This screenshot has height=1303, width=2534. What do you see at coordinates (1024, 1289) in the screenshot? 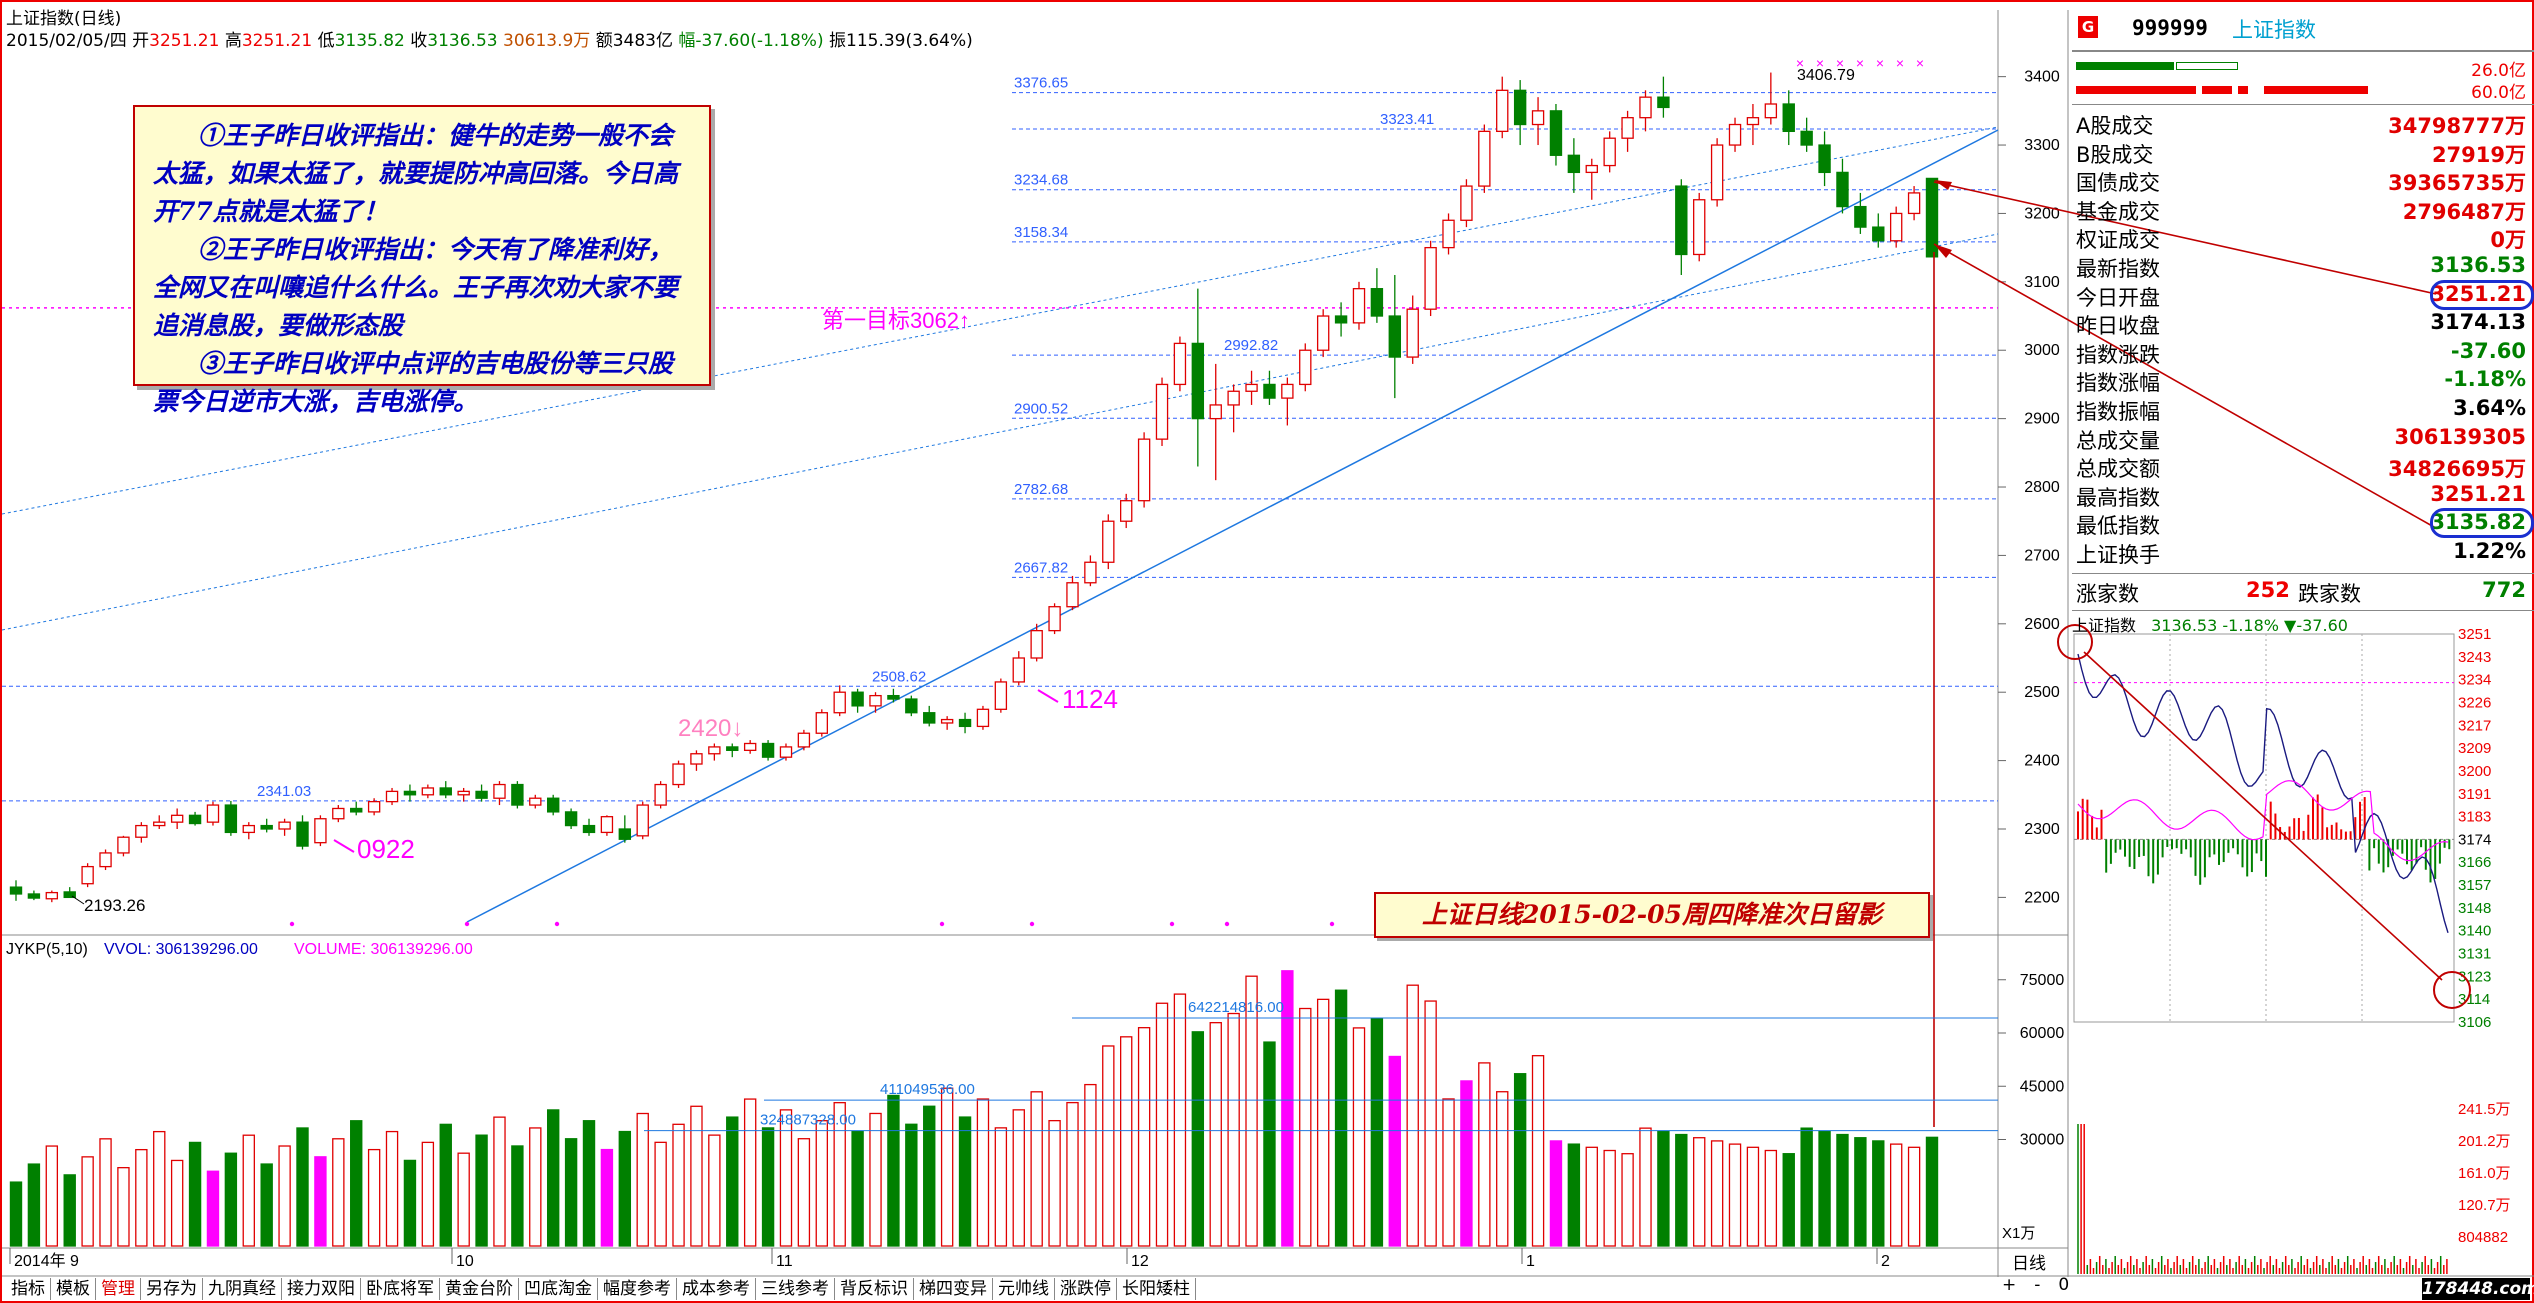
I see `indicator-tab: 元帅线` at bounding box center [1024, 1289].